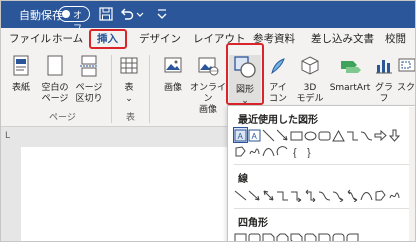  I want to click on customize-toolbar-icon, so click(162, 14).